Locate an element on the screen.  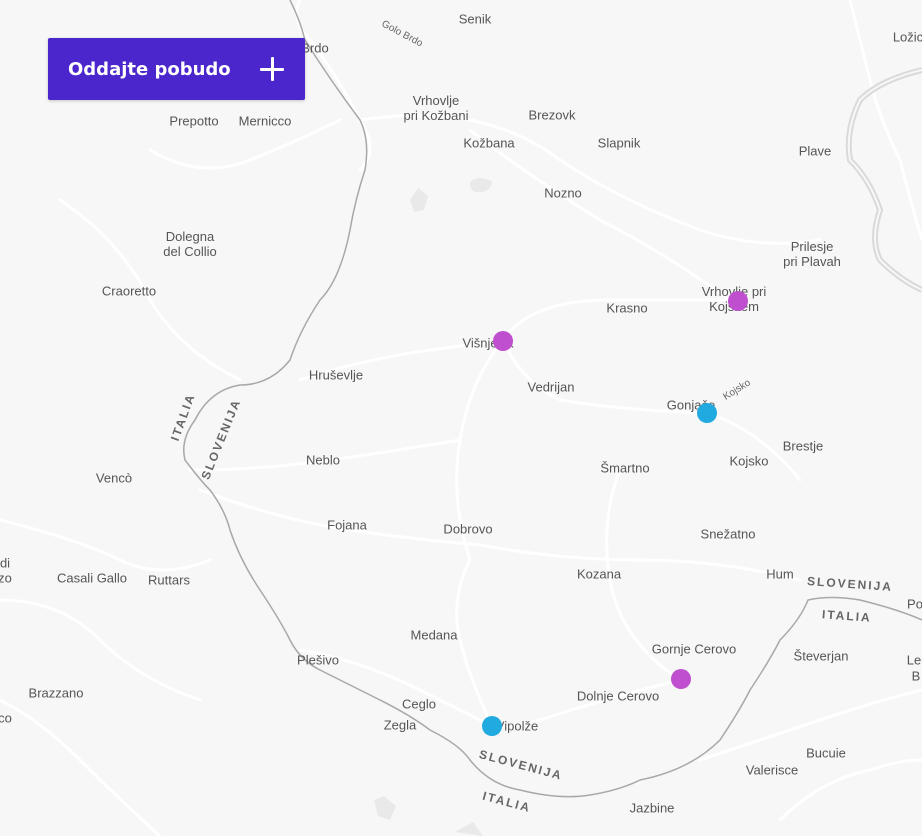
place-label-hrusevlje: Hruševlje is located at coordinates (336, 375).